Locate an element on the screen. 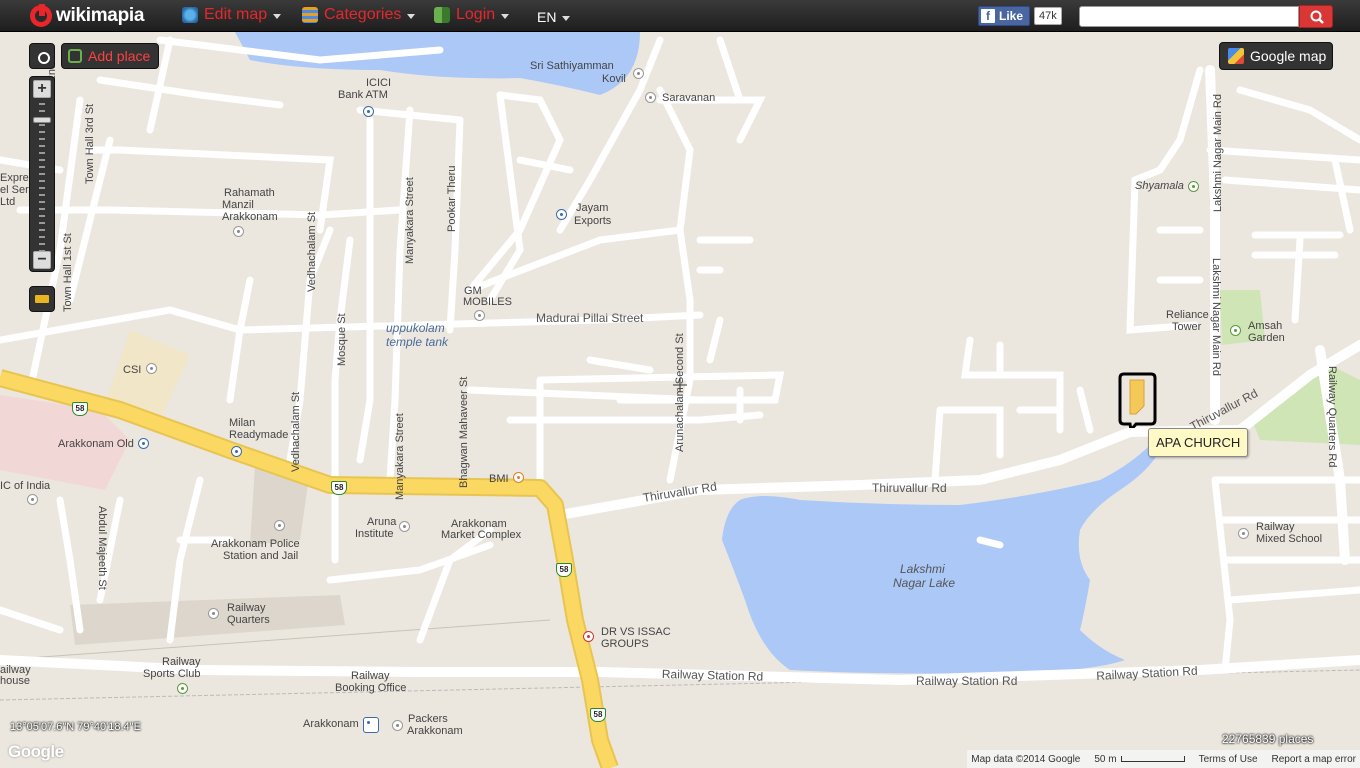 The height and width of the screenshot is (768, 1360). label-tower: Tower is located at coordinates (1186, 327).